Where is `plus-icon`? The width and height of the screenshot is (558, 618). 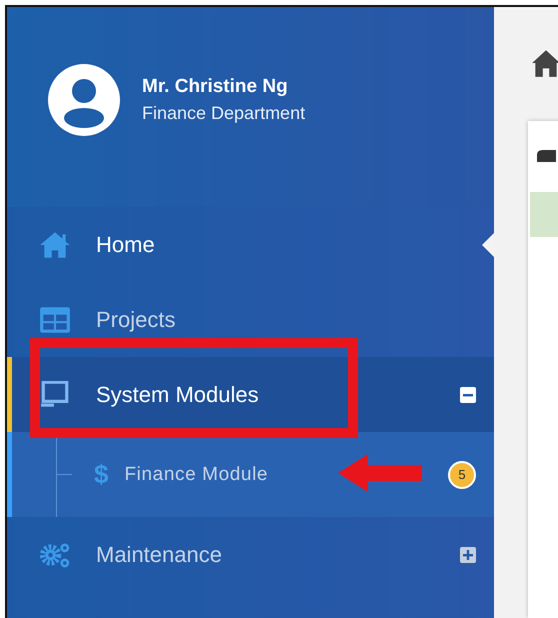
plus-icon is located at coordinates (468, 554).